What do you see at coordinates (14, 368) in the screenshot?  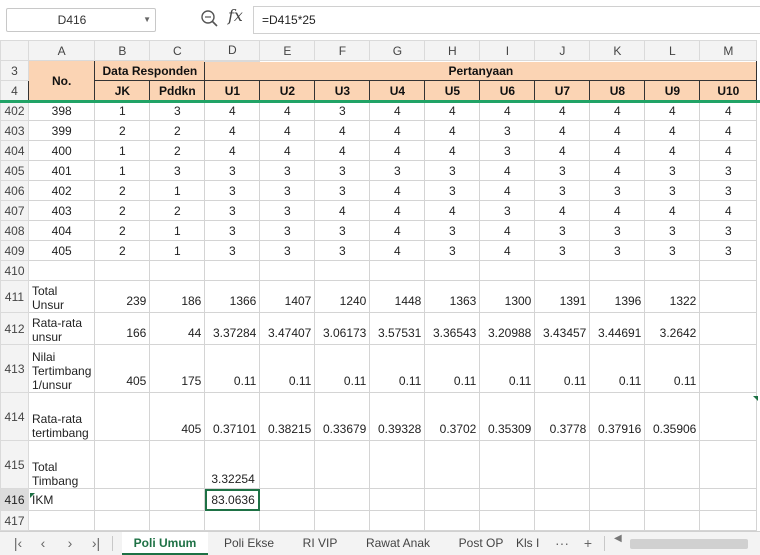 I see `row-header: 413` at bounding box center [14, 368].